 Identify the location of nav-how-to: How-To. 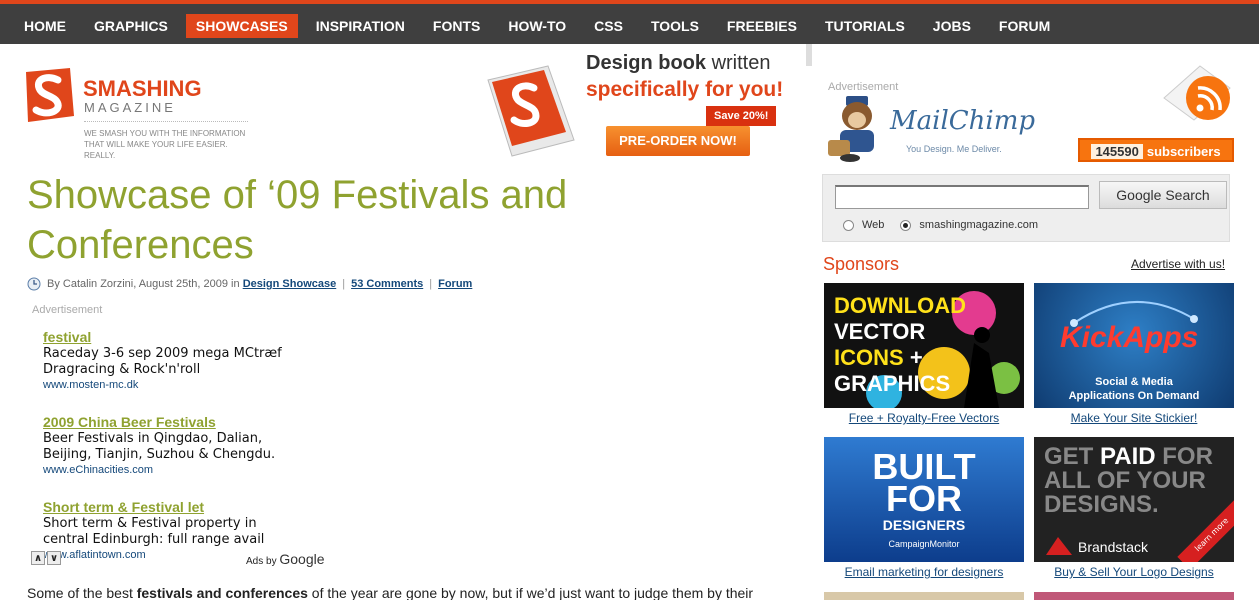
(537, 26).